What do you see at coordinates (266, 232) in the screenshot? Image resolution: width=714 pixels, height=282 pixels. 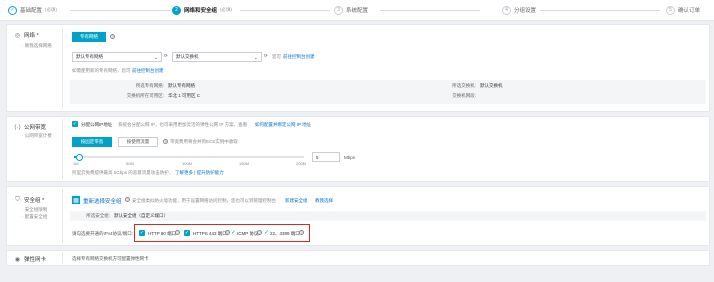 I see `ssh-rdp-check-icon: ✓` at bounding box center [266, 232].